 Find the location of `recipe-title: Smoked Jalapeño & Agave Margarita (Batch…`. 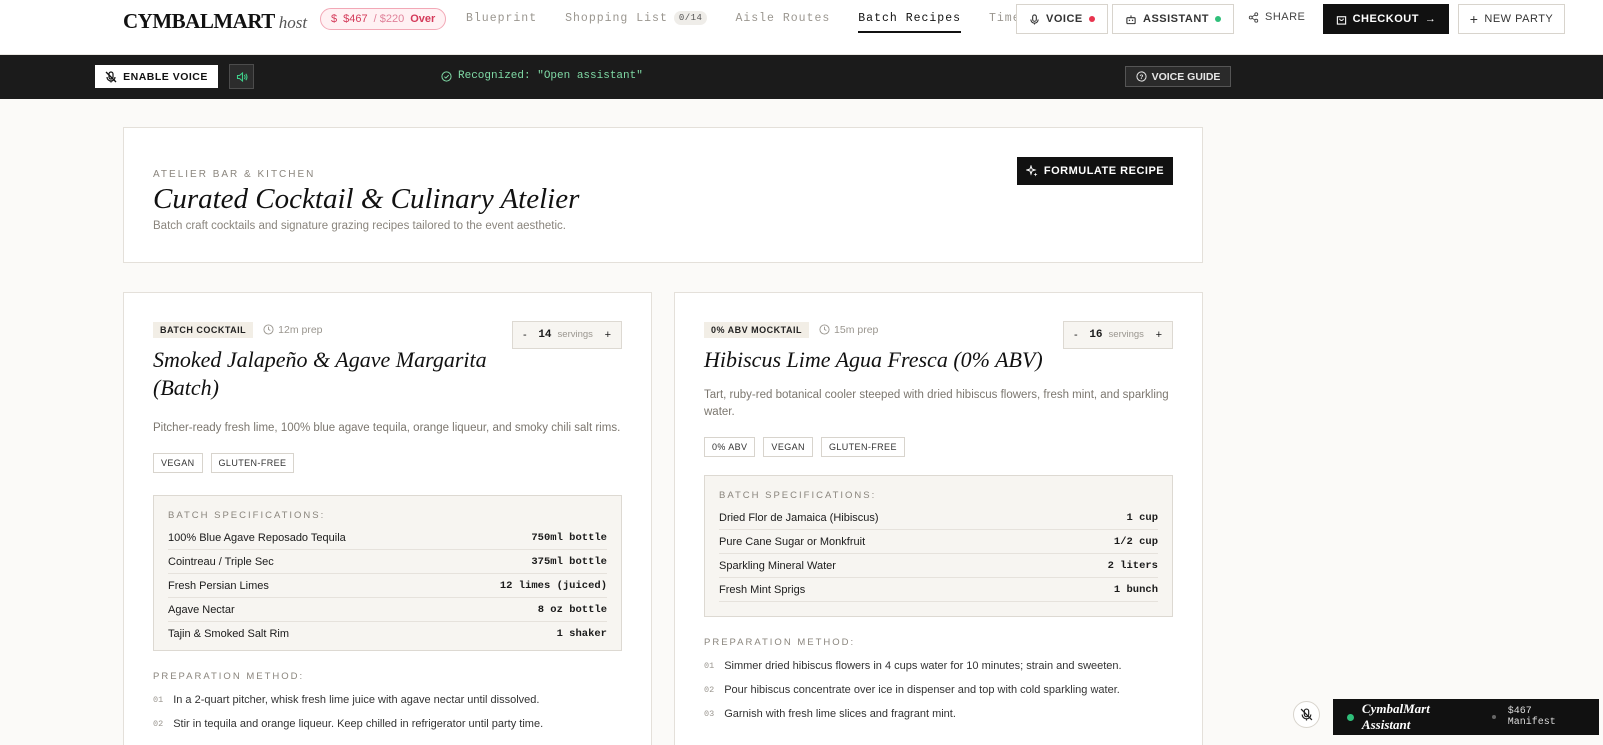

recipe-title: Smoked Jalapeño & Agave Margarita (Batch… is located at coordinates (320, 373).